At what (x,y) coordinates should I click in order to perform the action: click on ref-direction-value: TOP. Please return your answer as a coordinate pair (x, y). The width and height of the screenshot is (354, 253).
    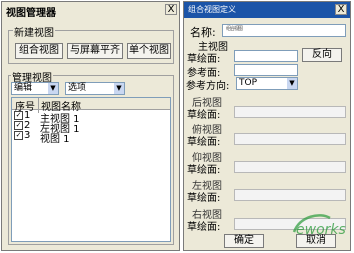
    Looking at the image, I should click on (248, 83).